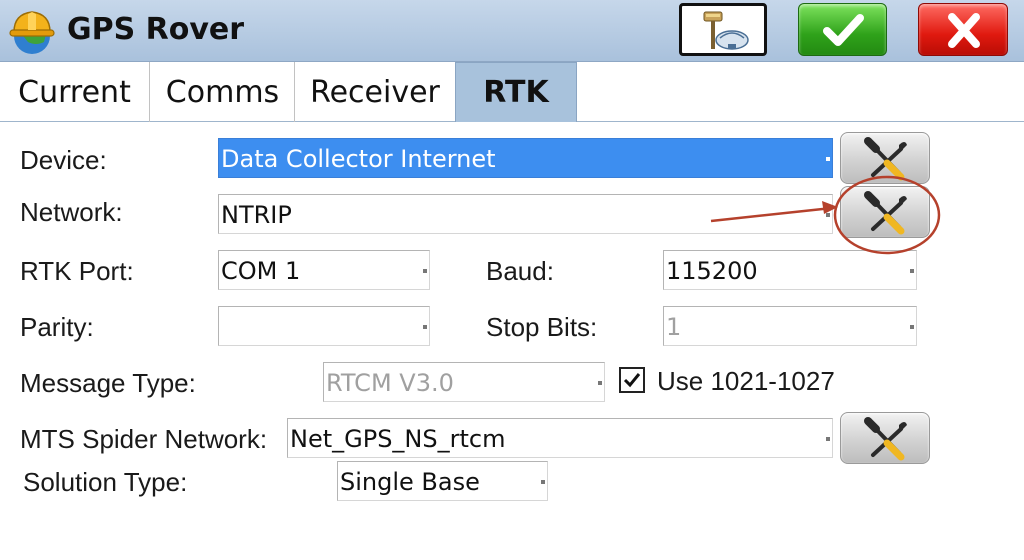 The image size is (1024, 560). What do you see at coordinates (560, 438) in the screenshot?
I see `mts-spider-select: Net_GPS_NS_rtcm` at bounding box center [560, 438].